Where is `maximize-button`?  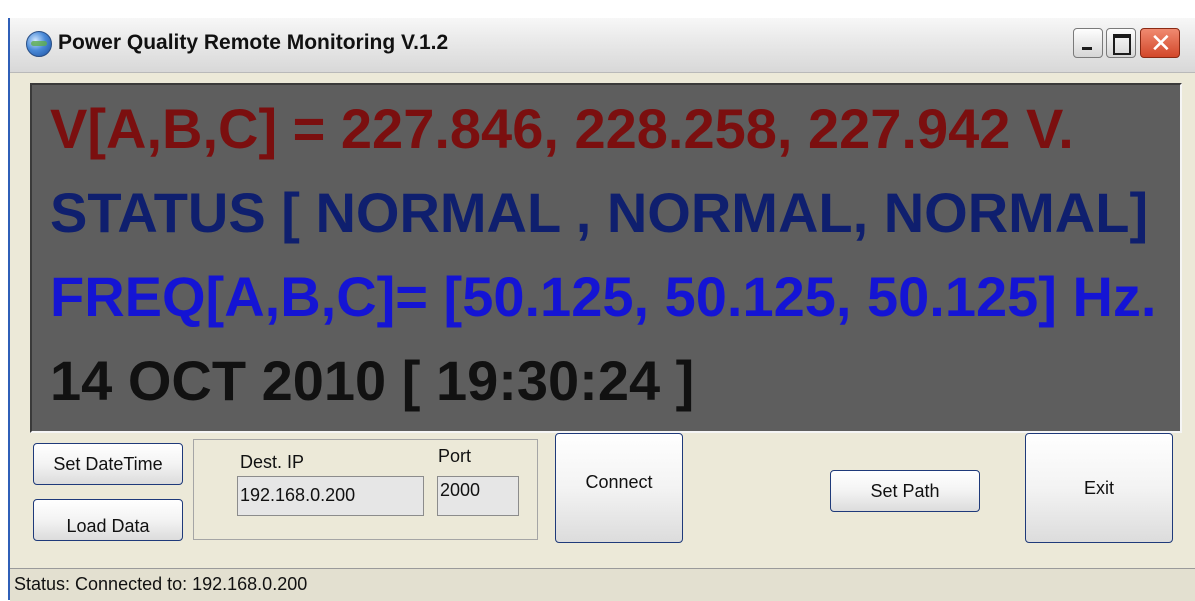
maximize-button is located at coordinates (1121, 43).